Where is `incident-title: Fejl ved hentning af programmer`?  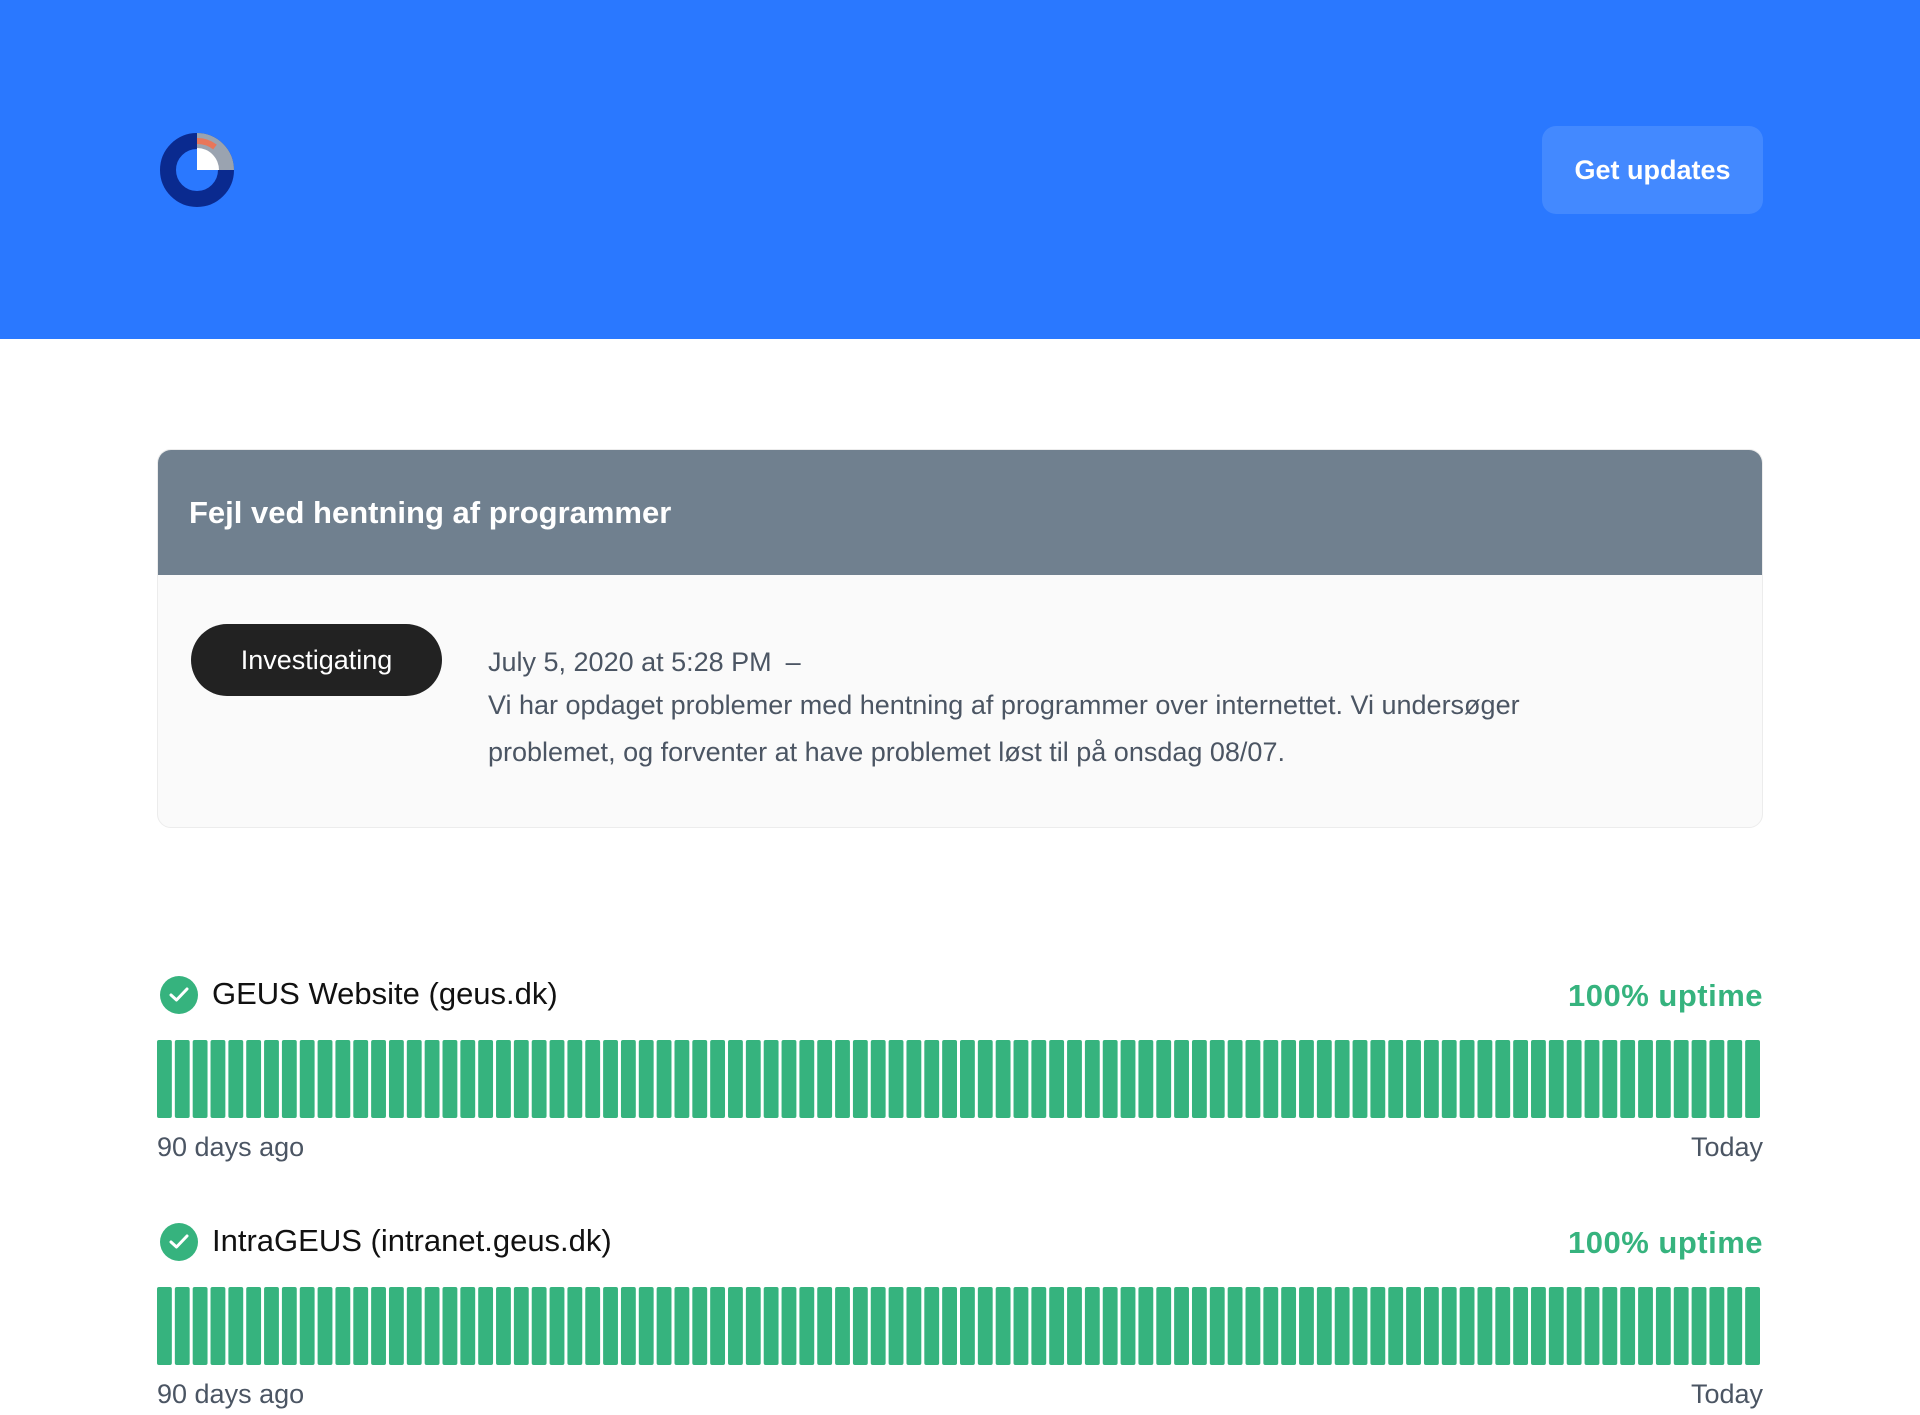
incident-title: Fejl ved hentning af programmer is located at coordinates (430, 513).